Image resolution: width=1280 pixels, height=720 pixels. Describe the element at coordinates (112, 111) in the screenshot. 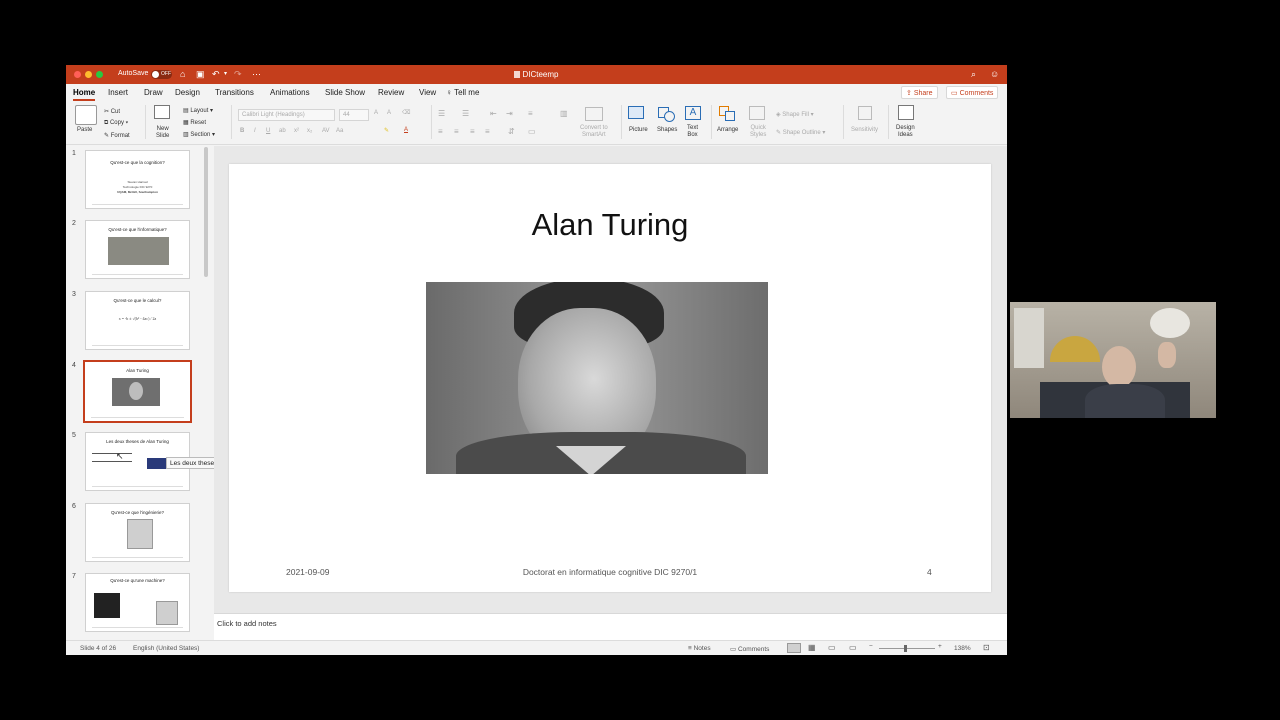

I see `cut-button: ✂ Cut` at that location.